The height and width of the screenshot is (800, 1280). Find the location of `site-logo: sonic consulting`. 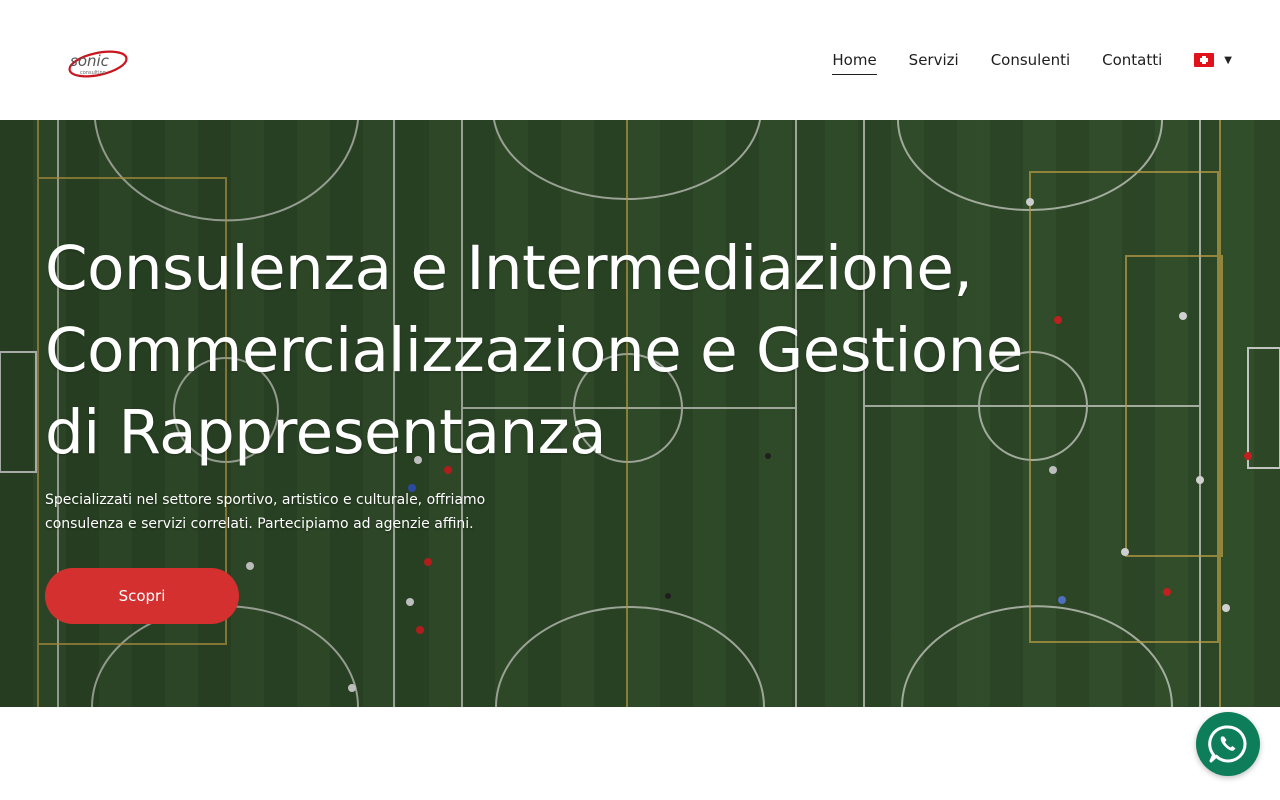

site-logo: sonic consulting is located at coordinates (99, 62).